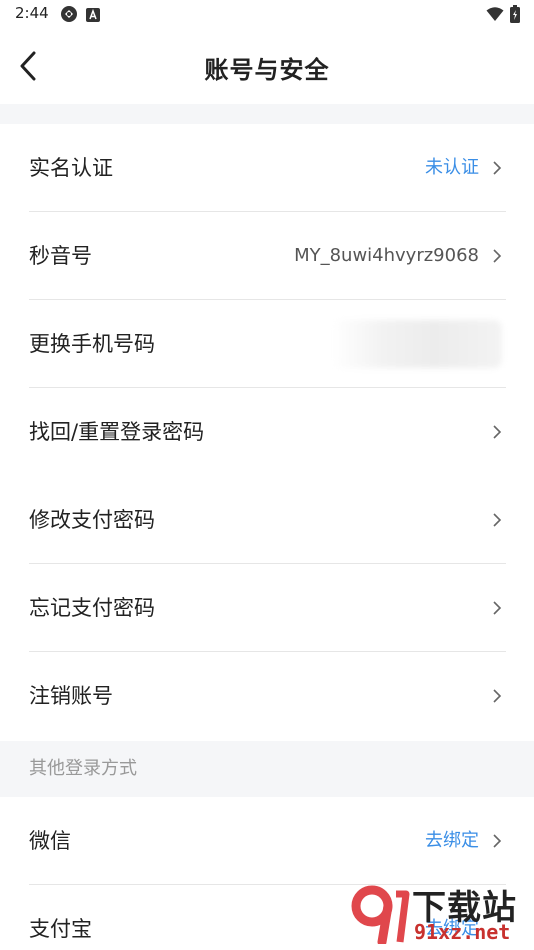 The height and width of the screenshot is (950, 534). I want to click on row-label: 更换手机号码, so click(92, 344).